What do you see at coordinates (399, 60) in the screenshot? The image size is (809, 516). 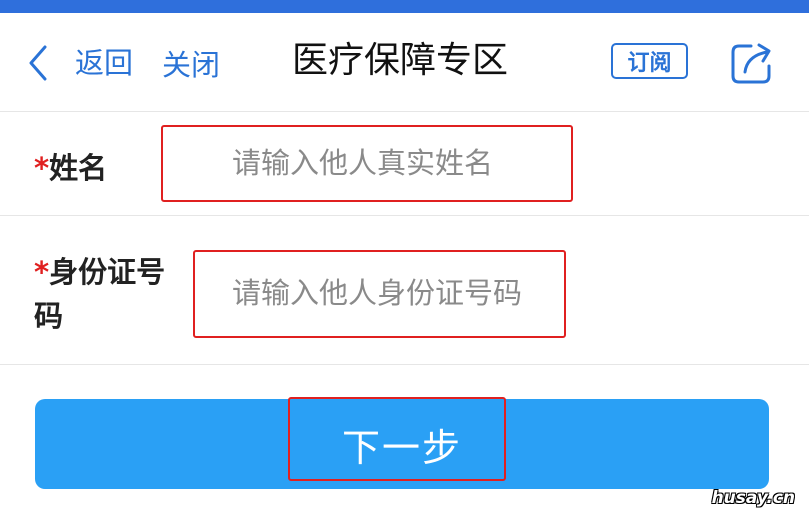 I see `page-title: 医疗保障专区` at bounding box center [399, 60].